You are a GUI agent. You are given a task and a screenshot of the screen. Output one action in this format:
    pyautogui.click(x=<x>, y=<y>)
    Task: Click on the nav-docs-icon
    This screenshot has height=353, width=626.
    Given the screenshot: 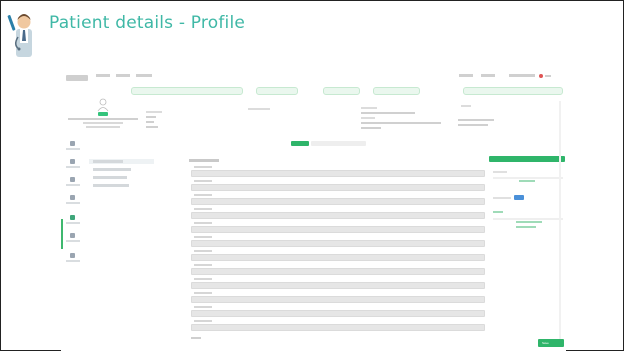 What is the action you would take?
    pyautogui.click(x=72, y=197)
    